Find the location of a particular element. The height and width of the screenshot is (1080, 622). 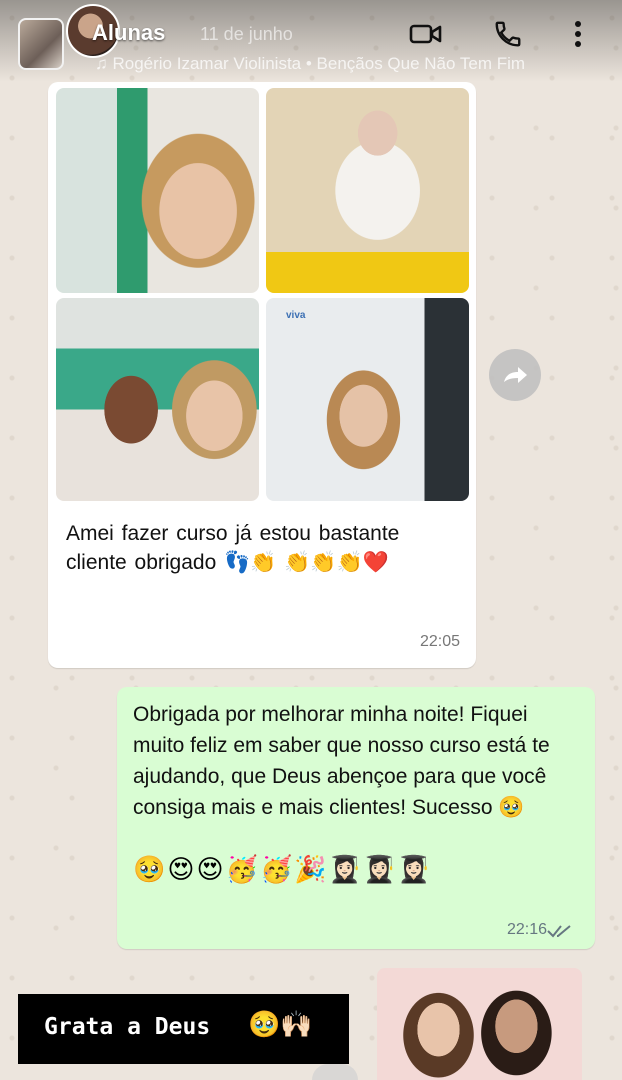

emoji-row: 🥹😍😍🥳🥳🎉👩🏻‍🎓👩🏻‍🎓👩🏻‍🎓 is located at coordinates (282, 870).